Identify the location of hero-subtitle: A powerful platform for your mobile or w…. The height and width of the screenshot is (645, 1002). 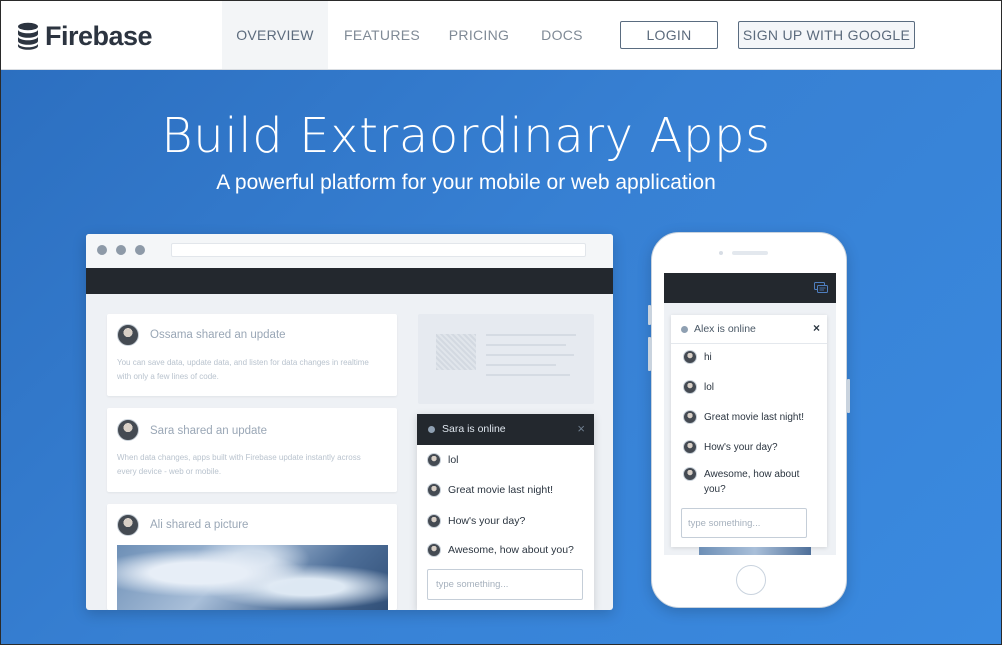
(466, 182).